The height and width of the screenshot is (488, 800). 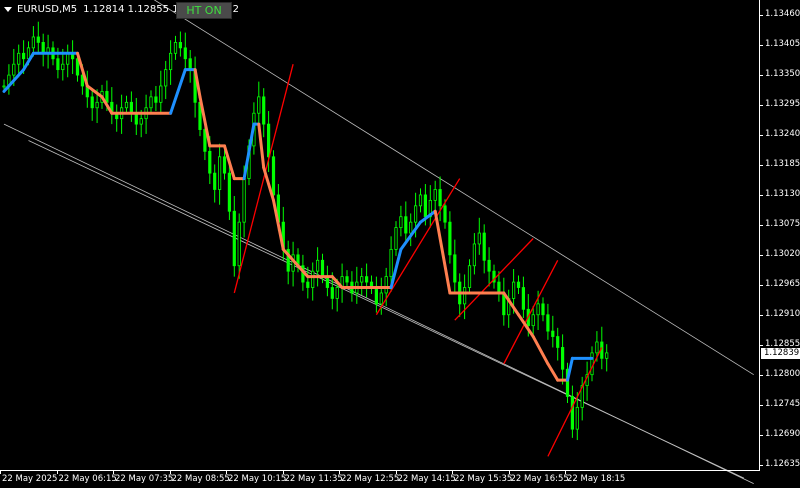 I want to click on time-tick-label: 22 May 2025, so click(x=30, y=479).